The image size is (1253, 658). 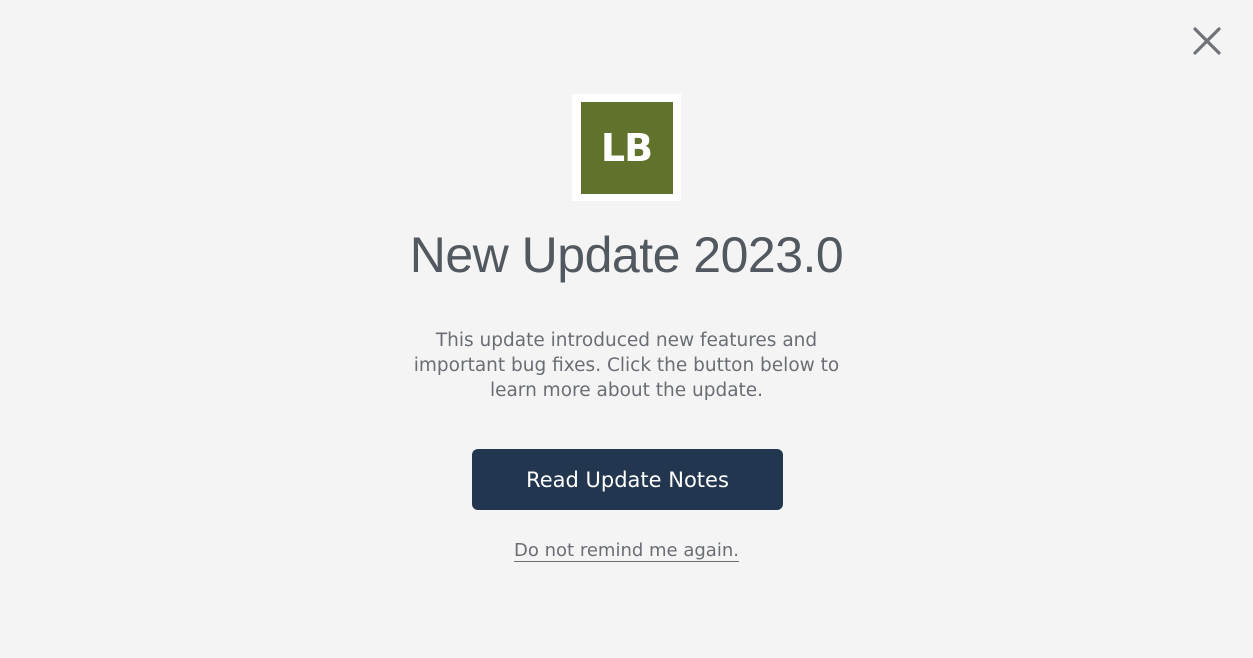 I want to click on read-update-notes-button: Read Update Notes, so click(x=627, y=479).